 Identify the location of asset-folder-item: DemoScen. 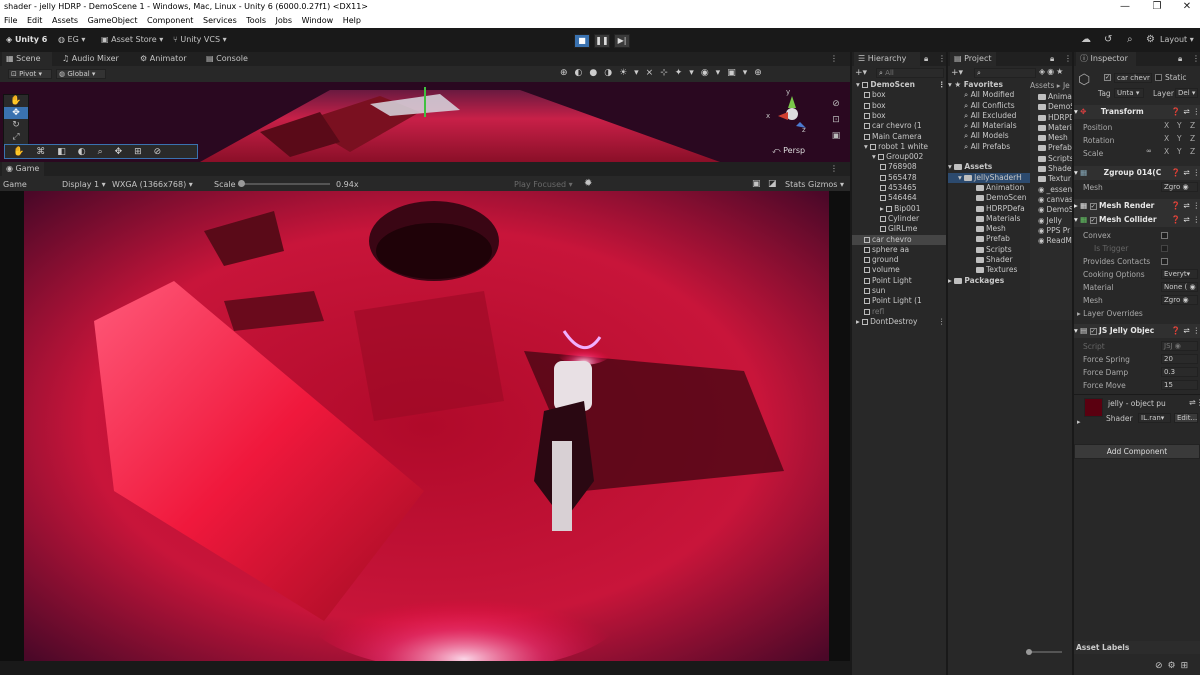
(989, 198).